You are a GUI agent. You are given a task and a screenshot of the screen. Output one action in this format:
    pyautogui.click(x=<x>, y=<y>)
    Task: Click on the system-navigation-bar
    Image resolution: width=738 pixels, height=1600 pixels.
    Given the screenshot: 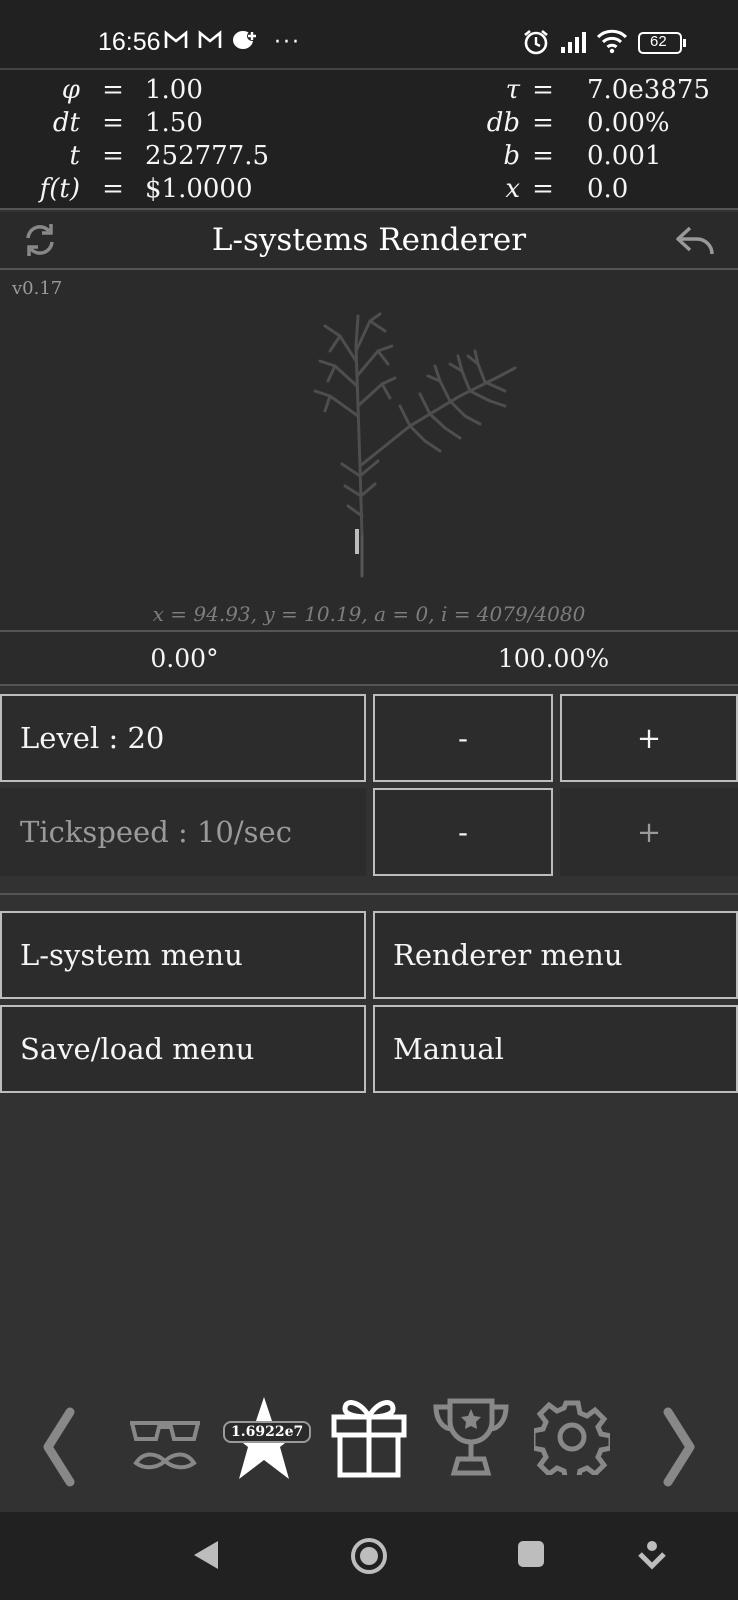 What is the action you would take?
    pyautogui.click(x=369, y=1556)
    